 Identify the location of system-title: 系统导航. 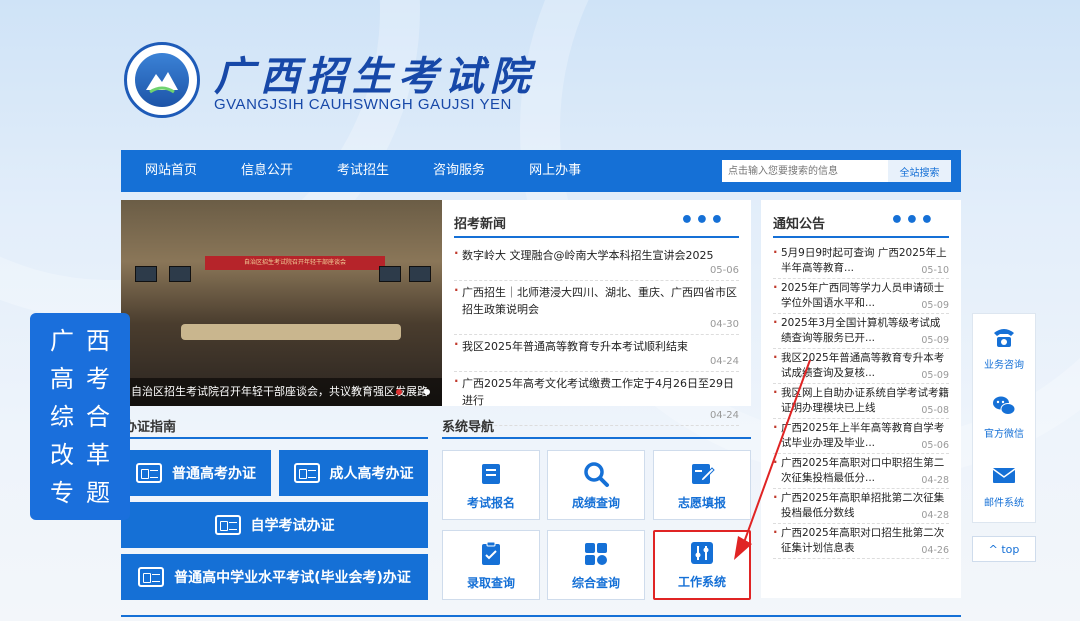
(468, 427).